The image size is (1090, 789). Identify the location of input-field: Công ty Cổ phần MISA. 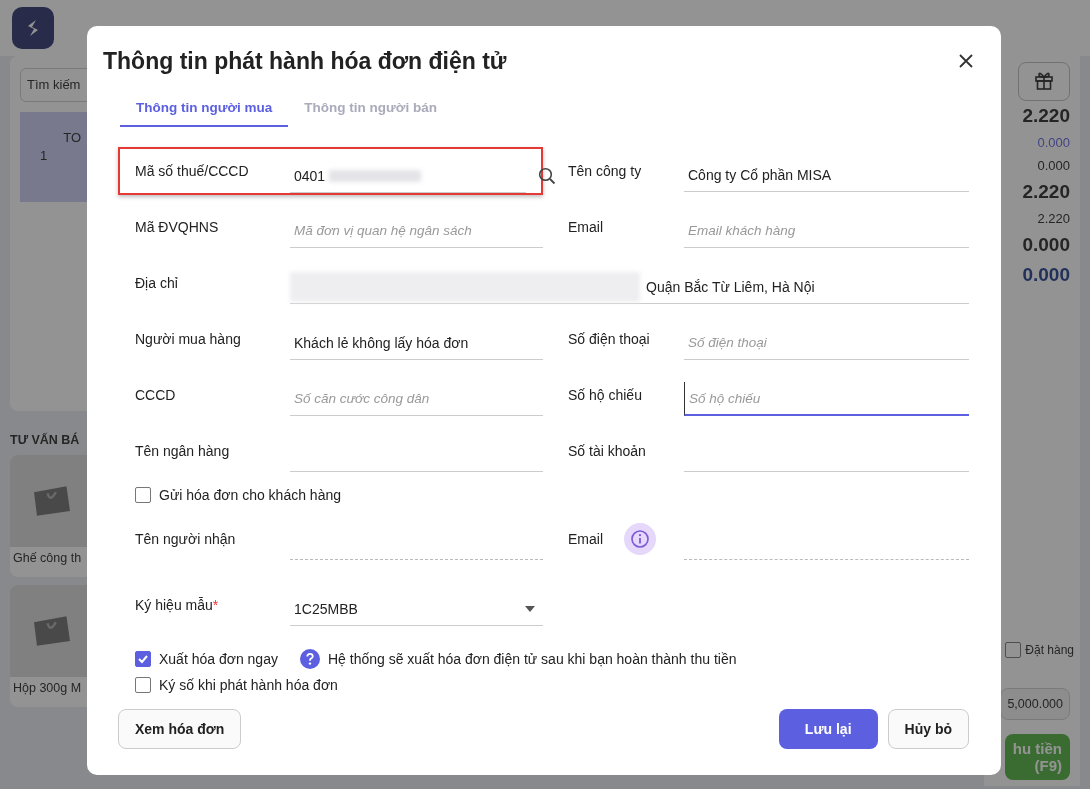
(826, 175).